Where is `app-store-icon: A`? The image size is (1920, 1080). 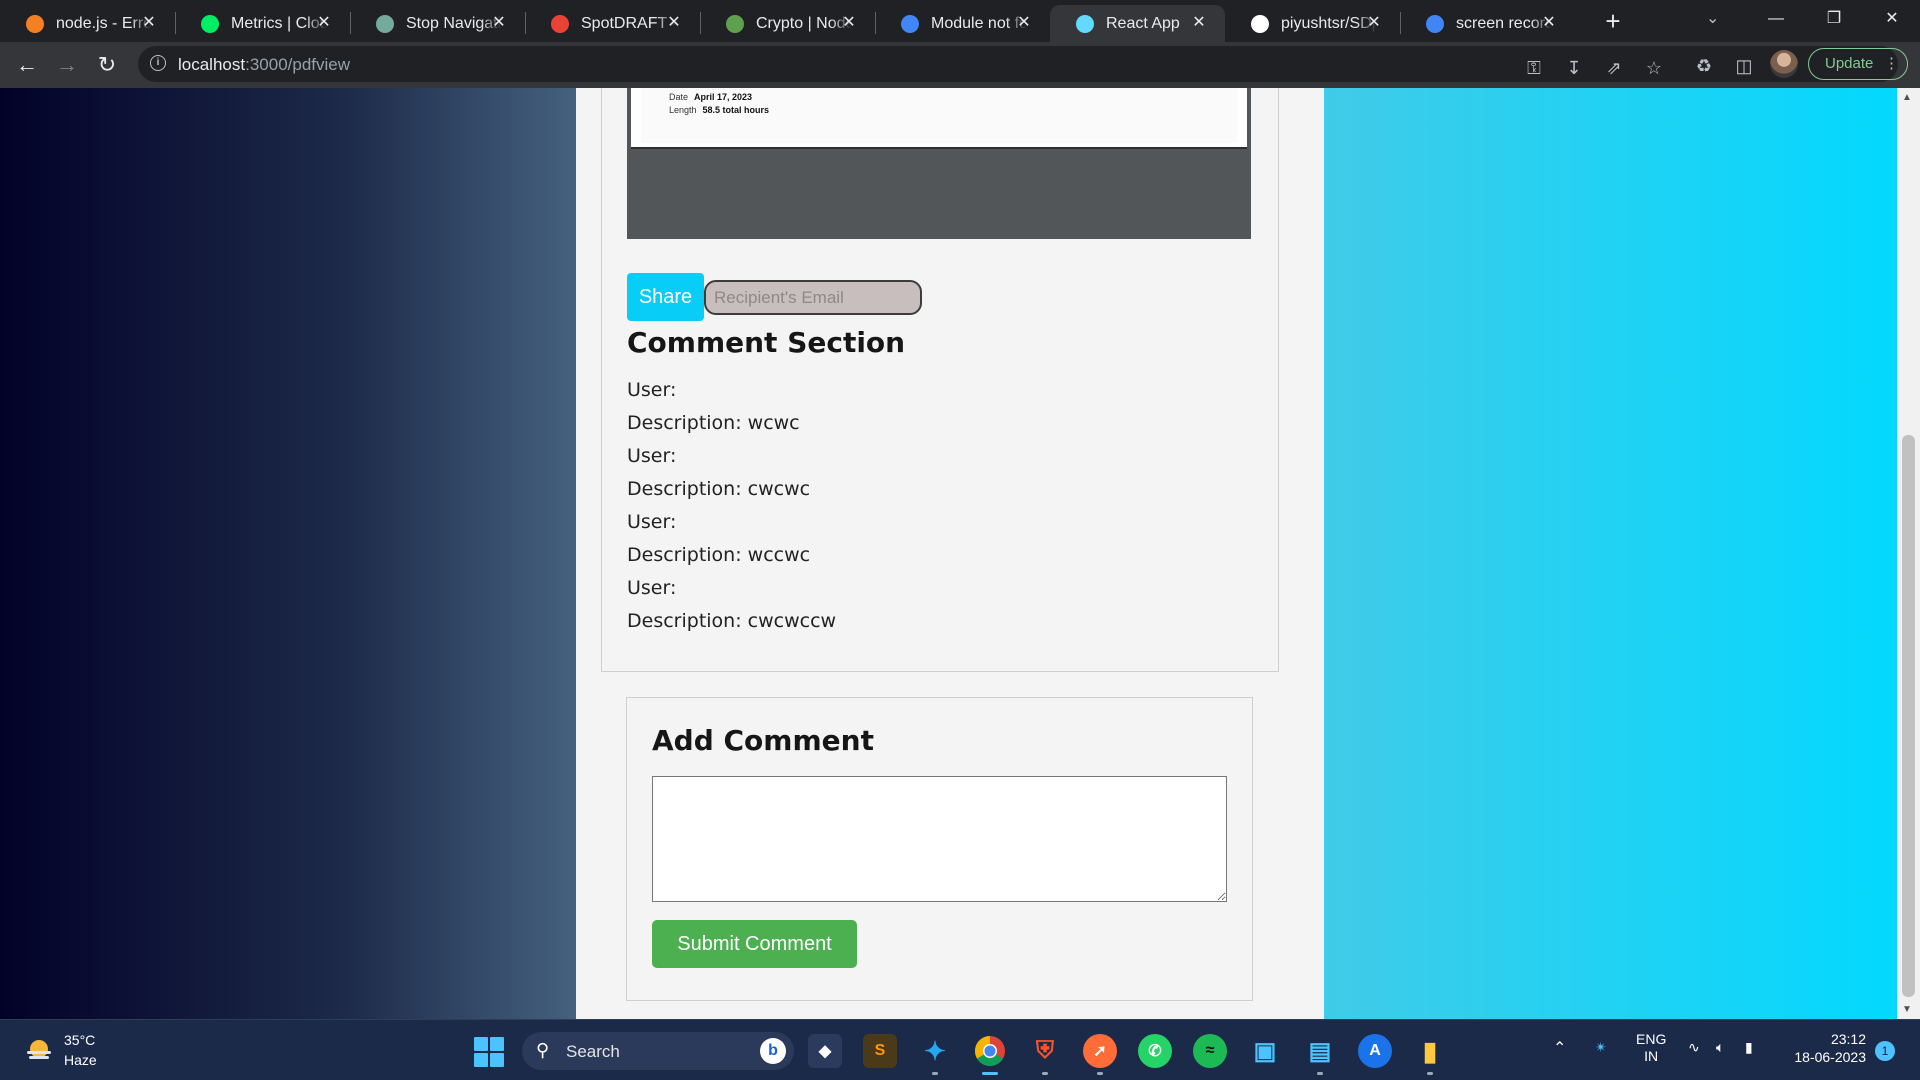 app-store-icon: A is located at coordinates (1375, 1051).